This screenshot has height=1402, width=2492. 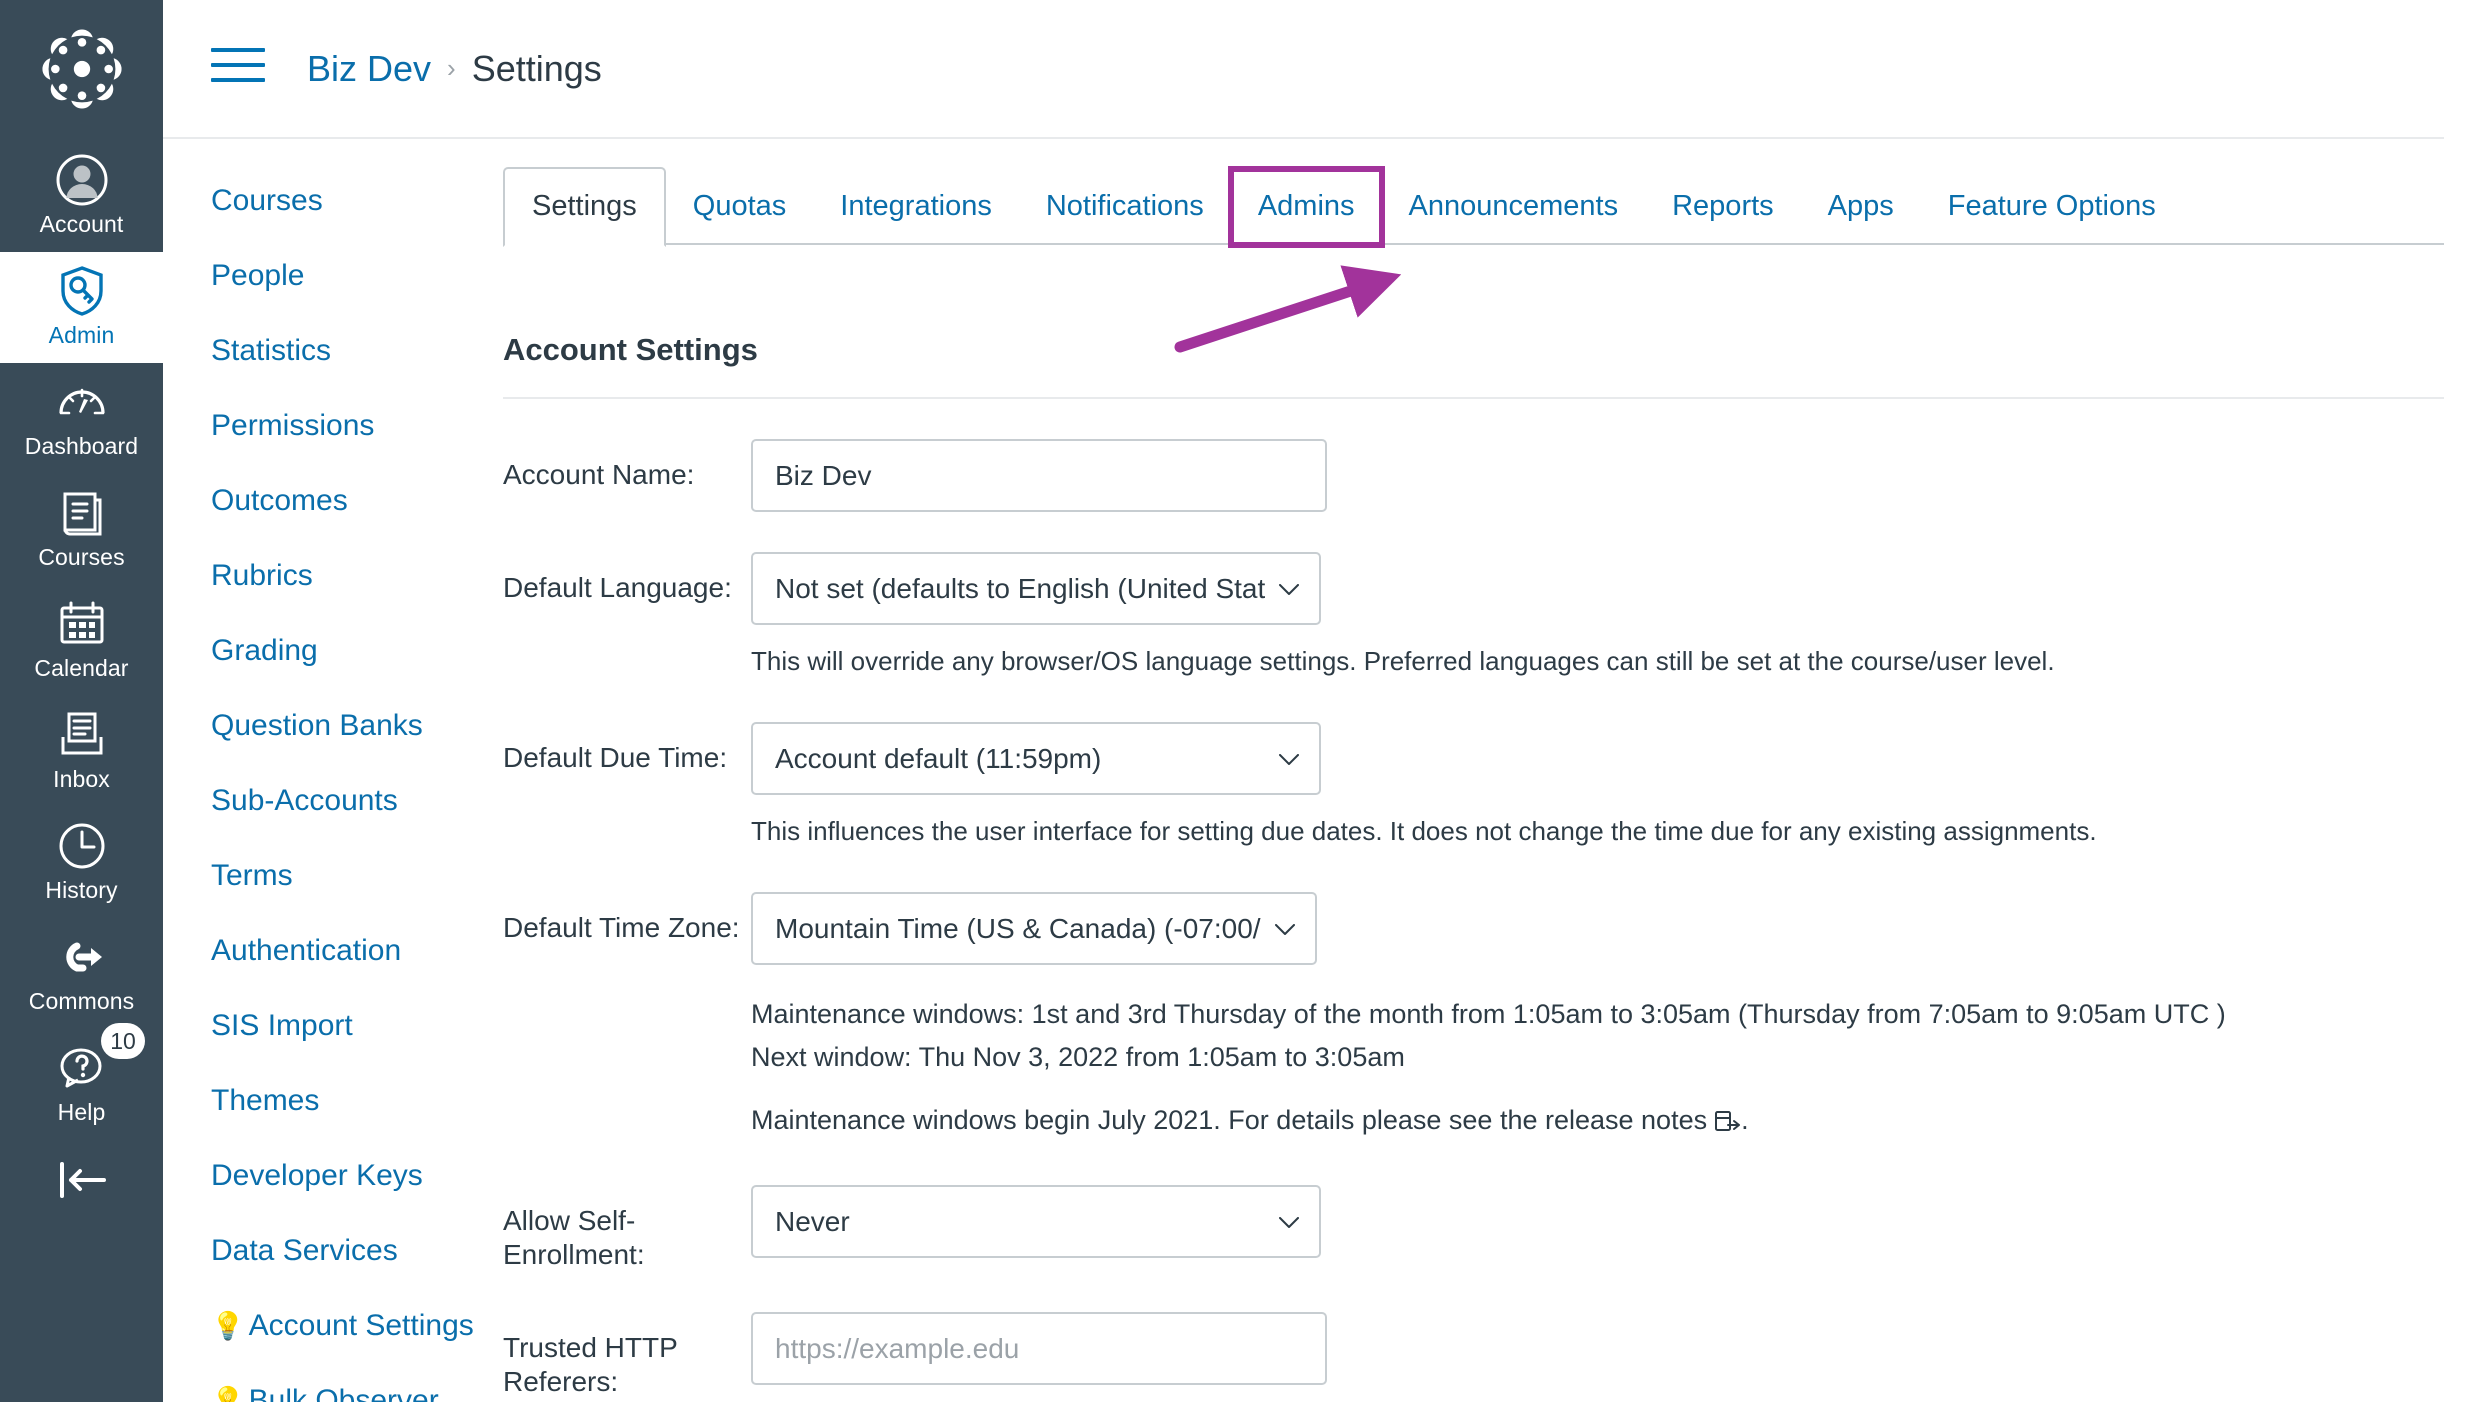 What do you see at coordinates (82, 846) in the screenshot?
I see `clock-icon` at bounding box center [82, 846].